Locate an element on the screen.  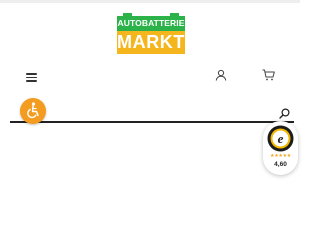
hamburger-menu-icon is located at coordinates (31, 77).